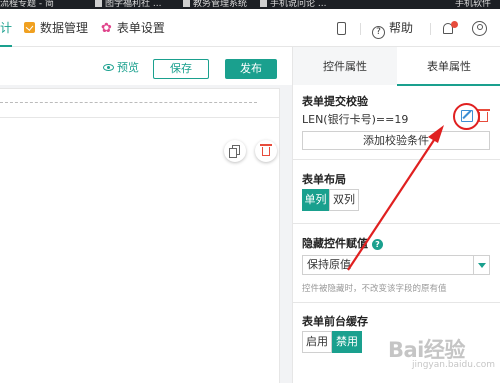  Describe the element at coordinates (473, 4) in the screenshot. I see `browser-tab: 手机软件` at that location.